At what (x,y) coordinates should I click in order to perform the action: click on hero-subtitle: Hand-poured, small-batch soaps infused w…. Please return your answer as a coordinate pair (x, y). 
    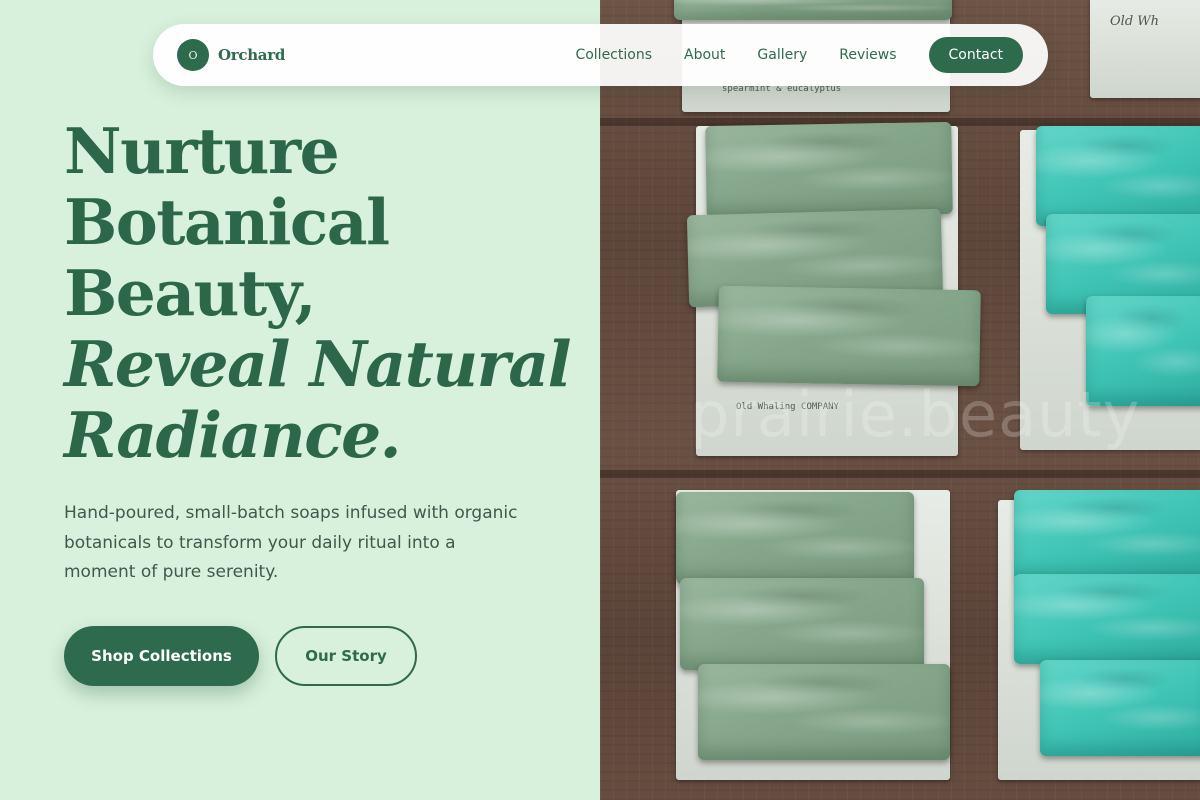
    Looking at the image, I should click on (291, 542).